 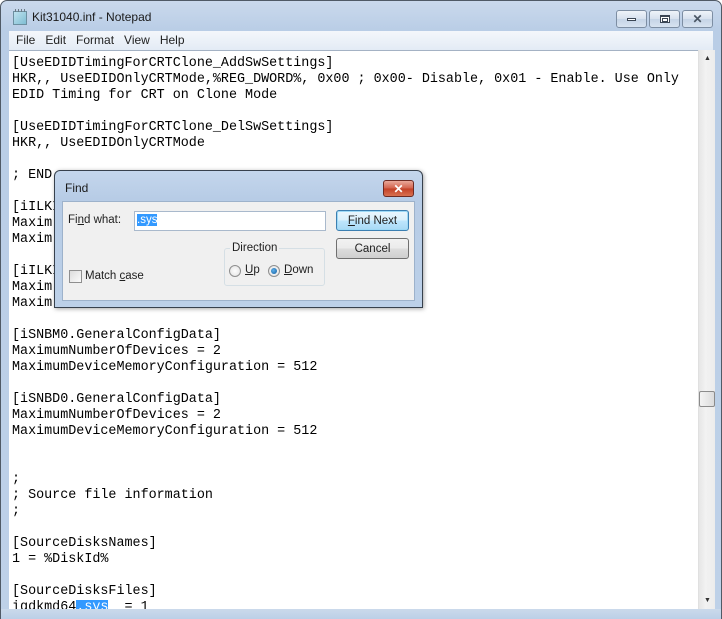 What do you see at coordinates (84, 591) in the screenshot?
I see `text-line: [SourceDisksFiles]` at bounding box center [84, 591].